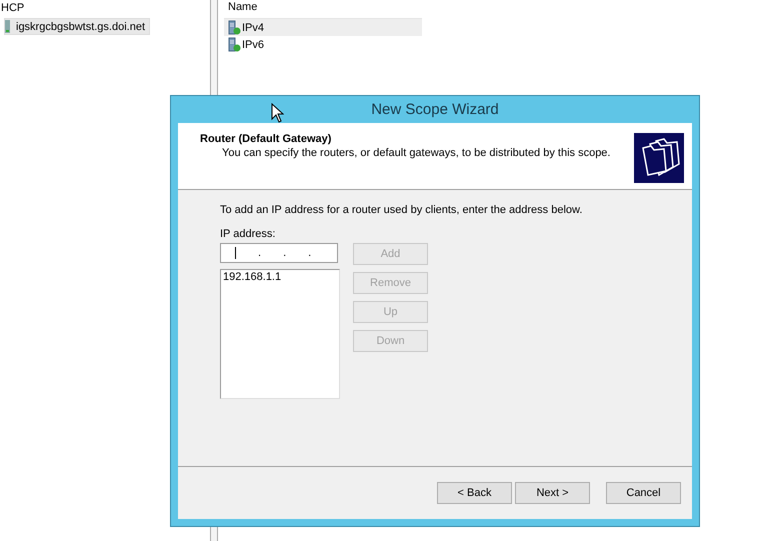  I want to click on page-description: You can specify the routers, or default gateways, to be distributed by this scope., so click(417, 153).